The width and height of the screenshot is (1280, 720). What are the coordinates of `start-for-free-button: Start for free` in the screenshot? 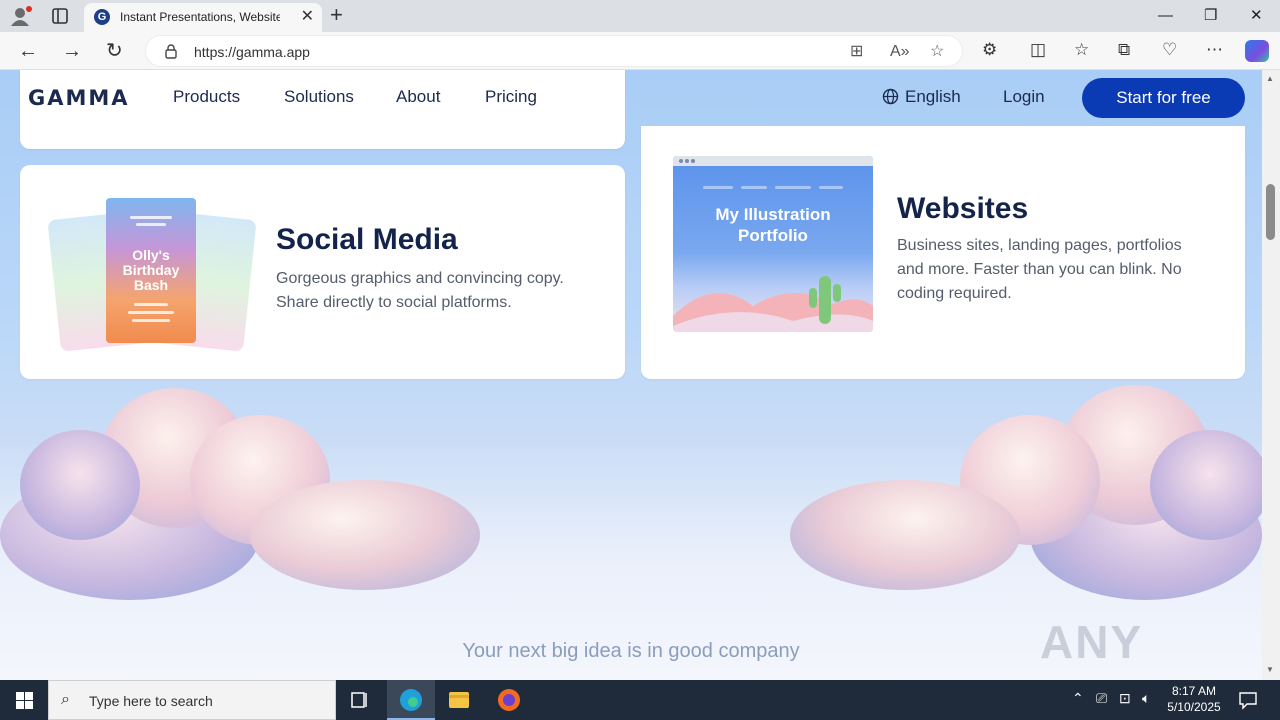 It's located at (1163, 98).